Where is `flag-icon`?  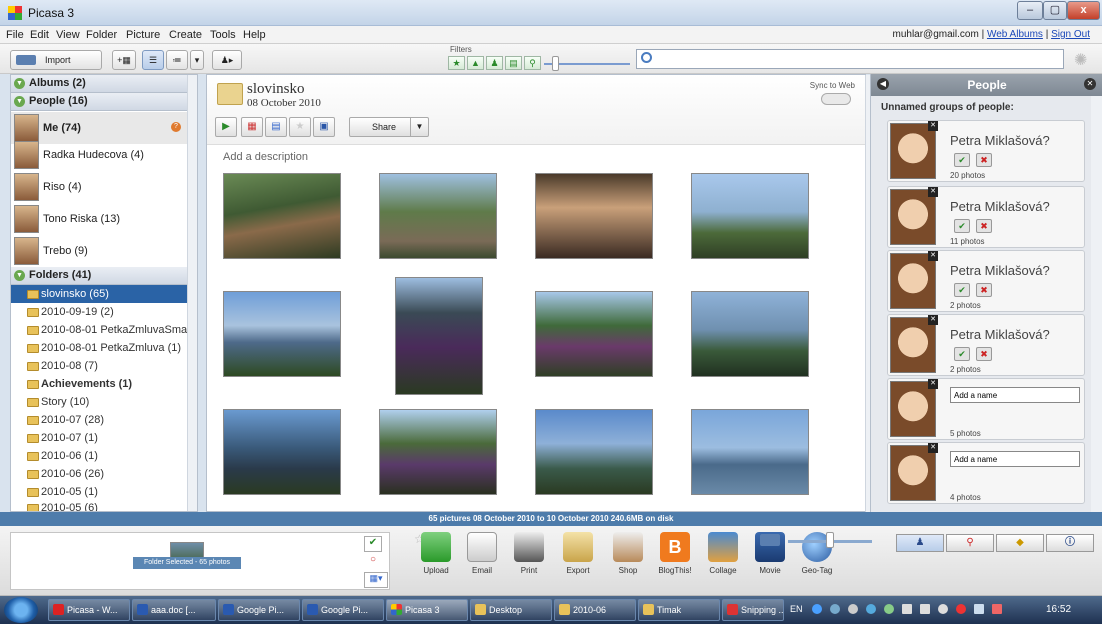 flag-icon is located at coordinates (925, 609).